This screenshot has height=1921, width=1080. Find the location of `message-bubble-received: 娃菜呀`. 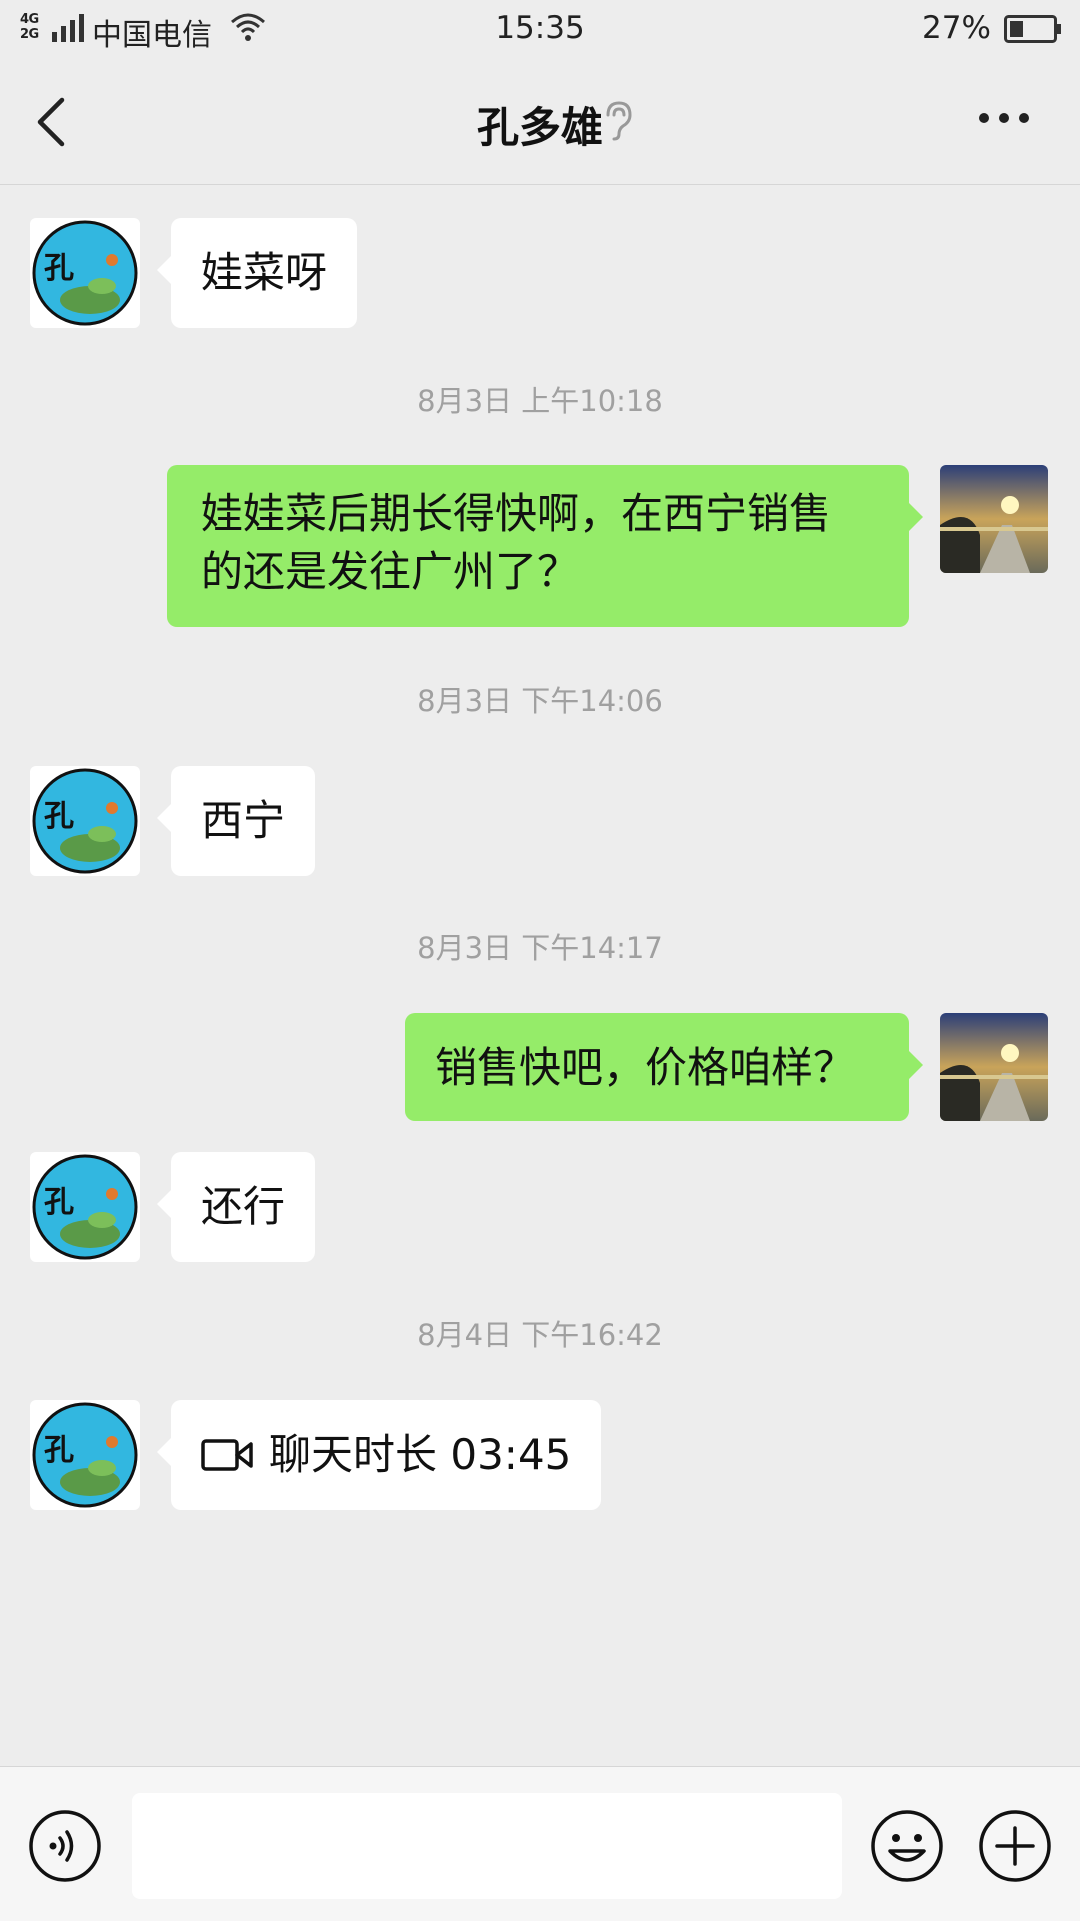

message-bubble-received: 娃菜呀 is located at coordinates (257, 273).